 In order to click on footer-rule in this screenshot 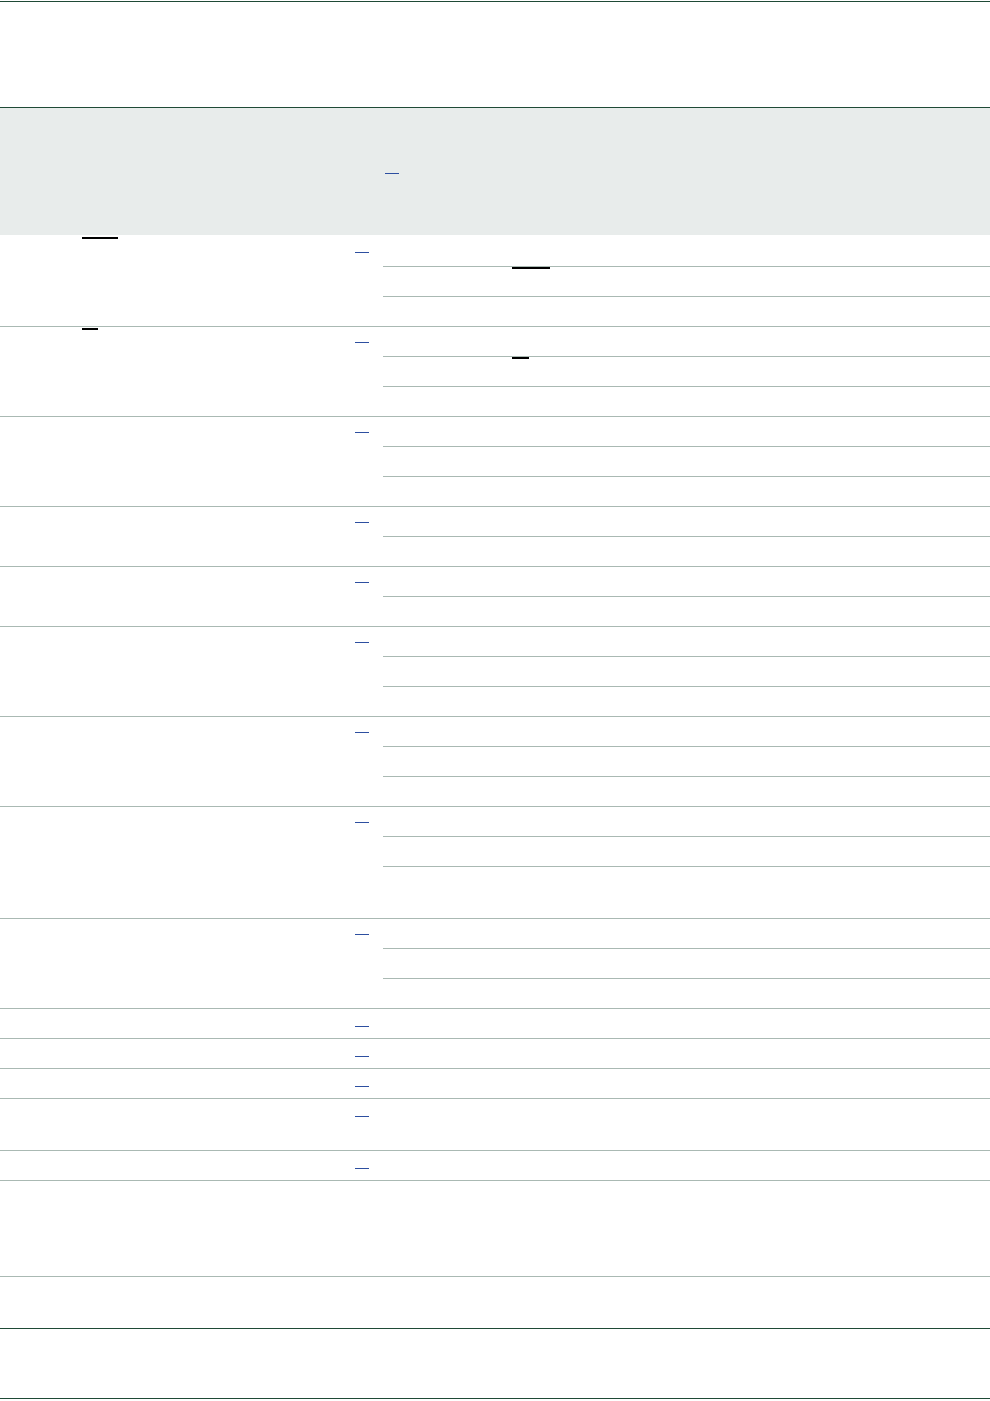, I will do `click(495, 1398)`.